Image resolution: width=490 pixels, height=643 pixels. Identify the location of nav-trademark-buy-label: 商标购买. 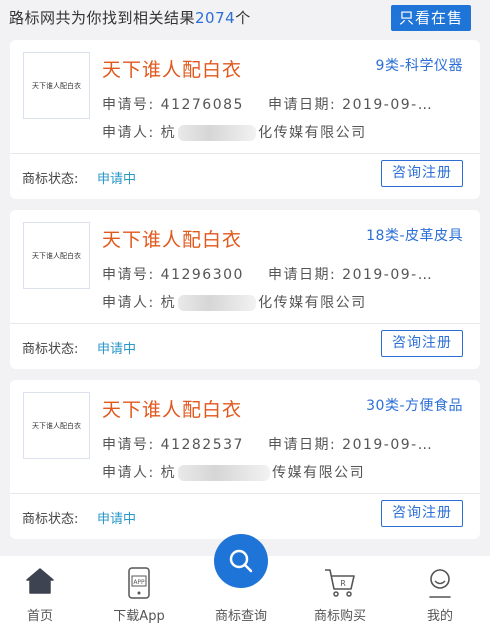
(339, 616).